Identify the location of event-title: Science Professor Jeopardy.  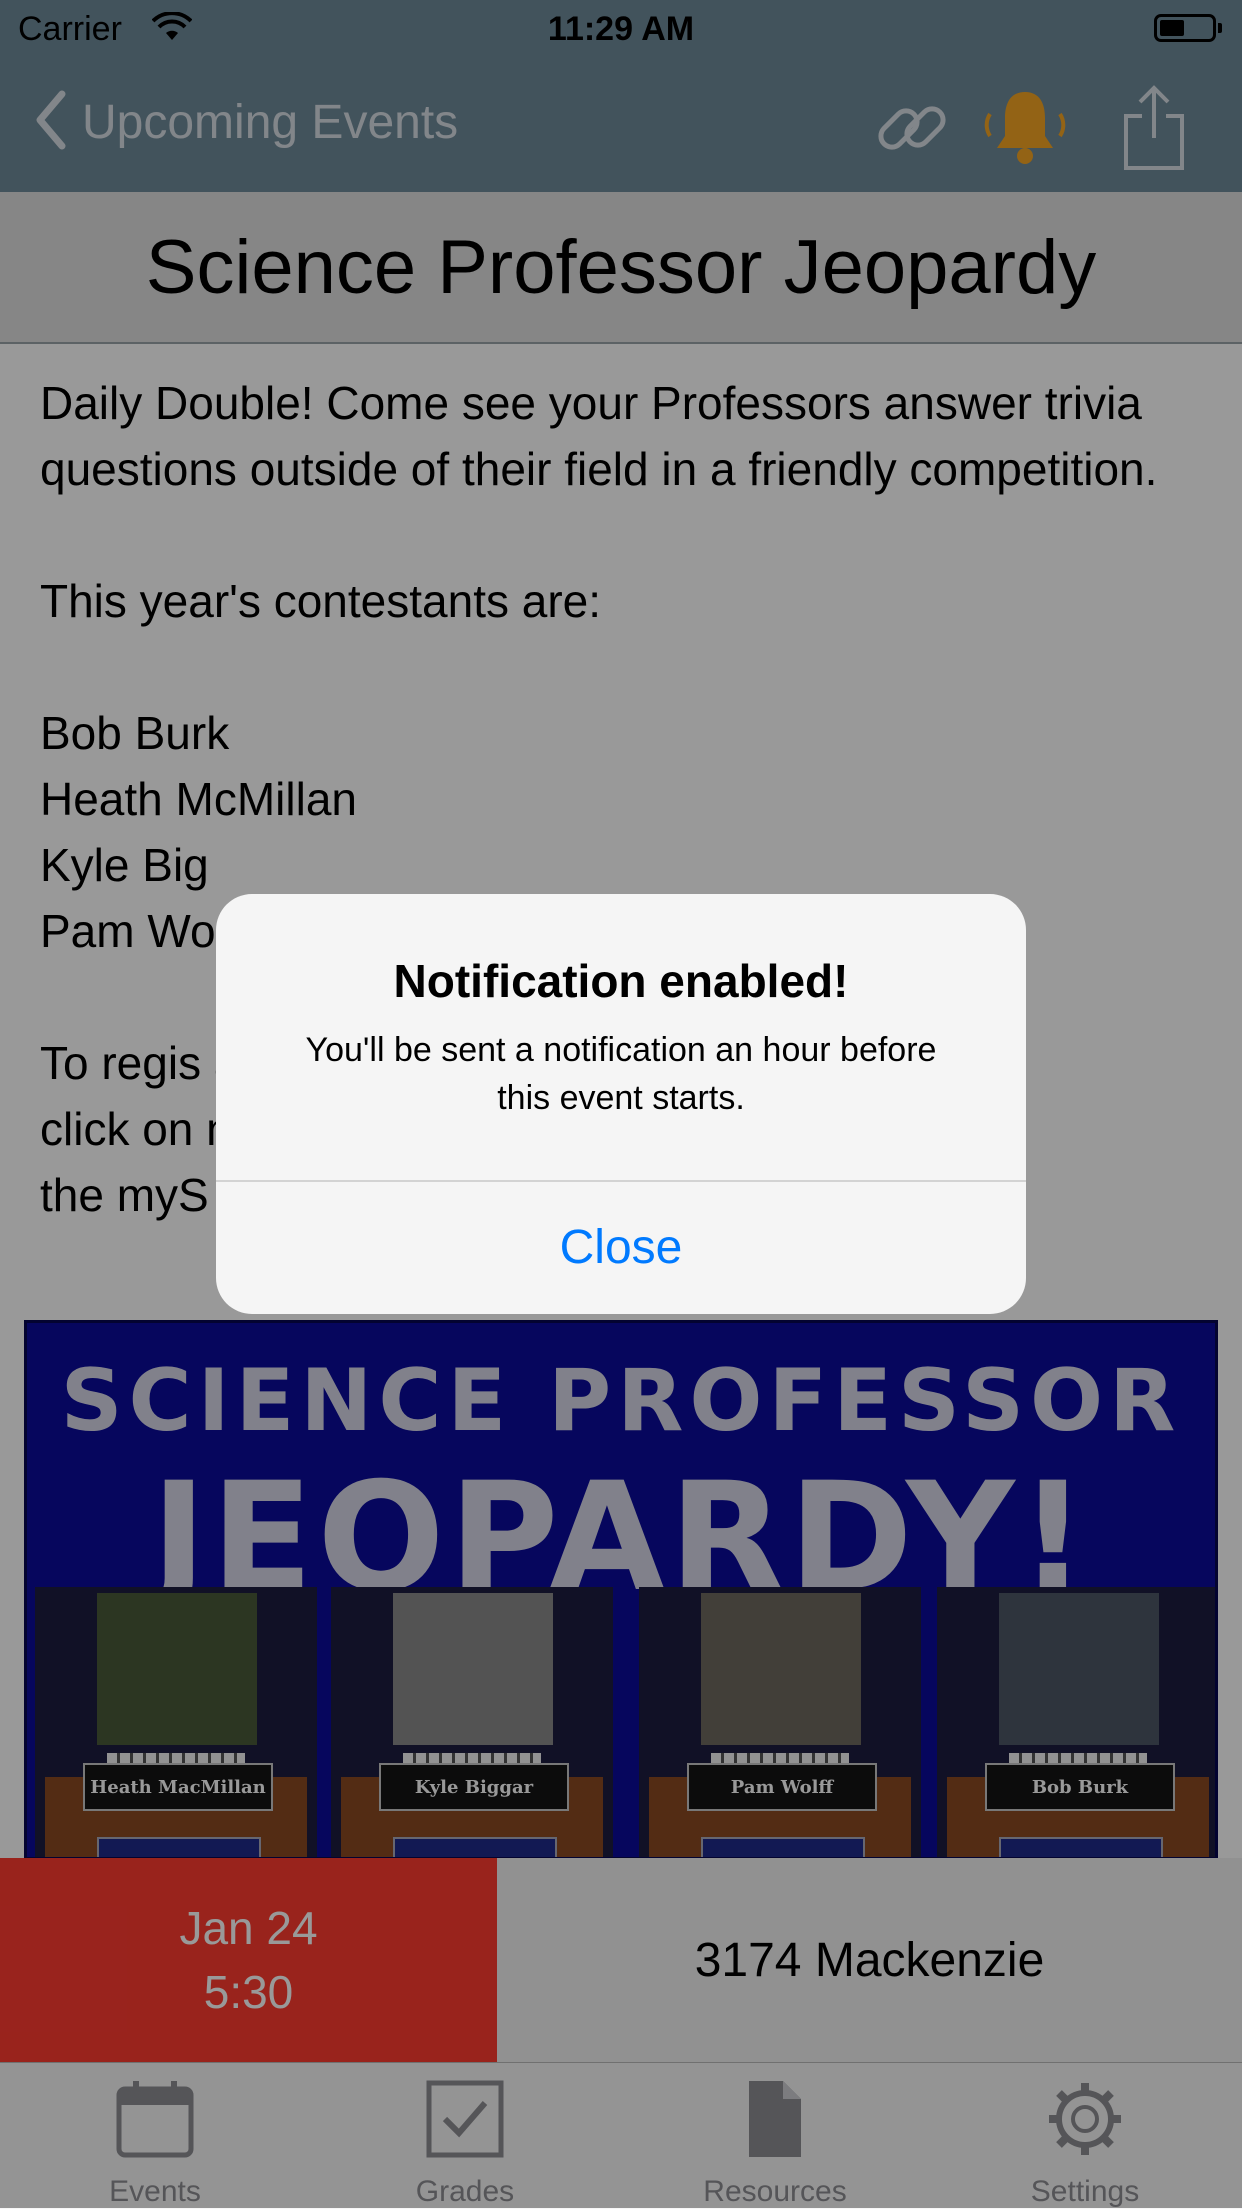
(621, 267).